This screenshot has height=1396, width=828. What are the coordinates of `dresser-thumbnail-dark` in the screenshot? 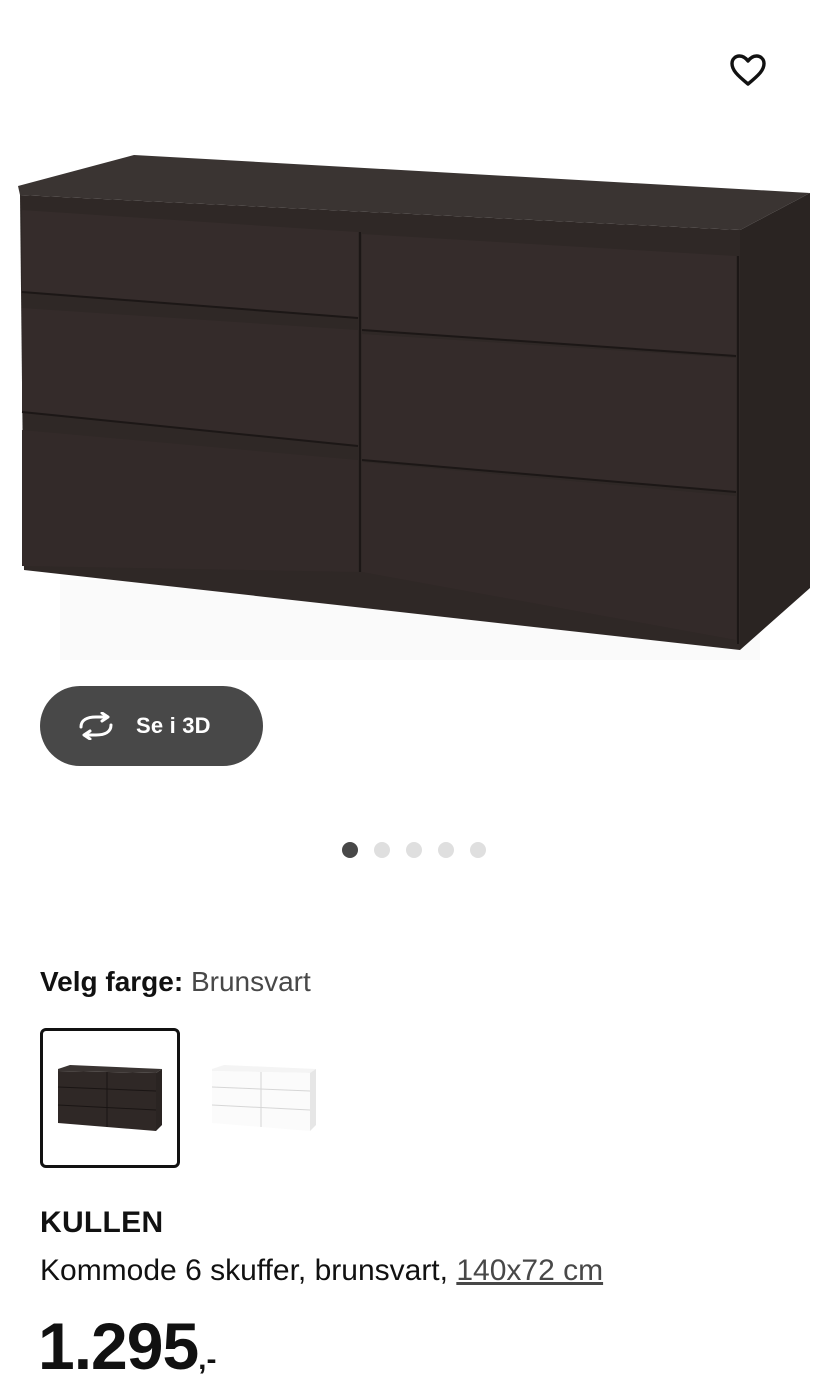 It's located at (109, 1098).